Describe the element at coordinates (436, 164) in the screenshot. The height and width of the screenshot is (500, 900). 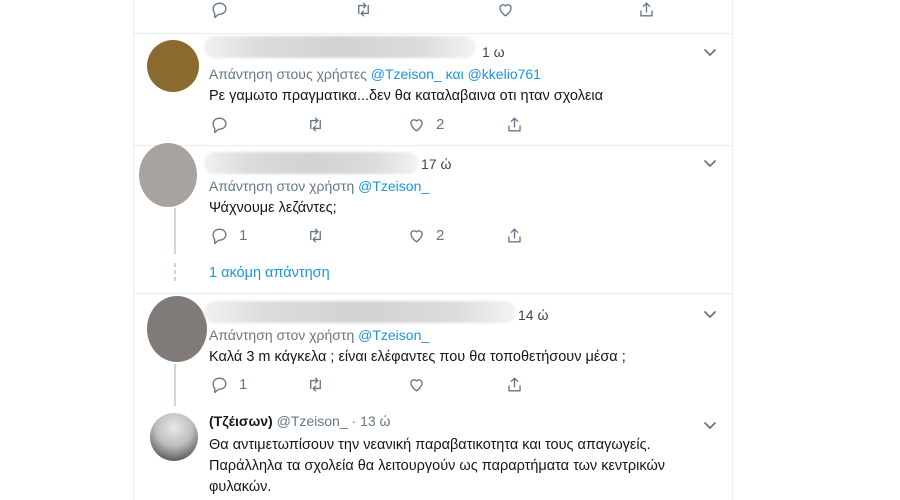
I see `tweet-time: 17 ώ` at that location.